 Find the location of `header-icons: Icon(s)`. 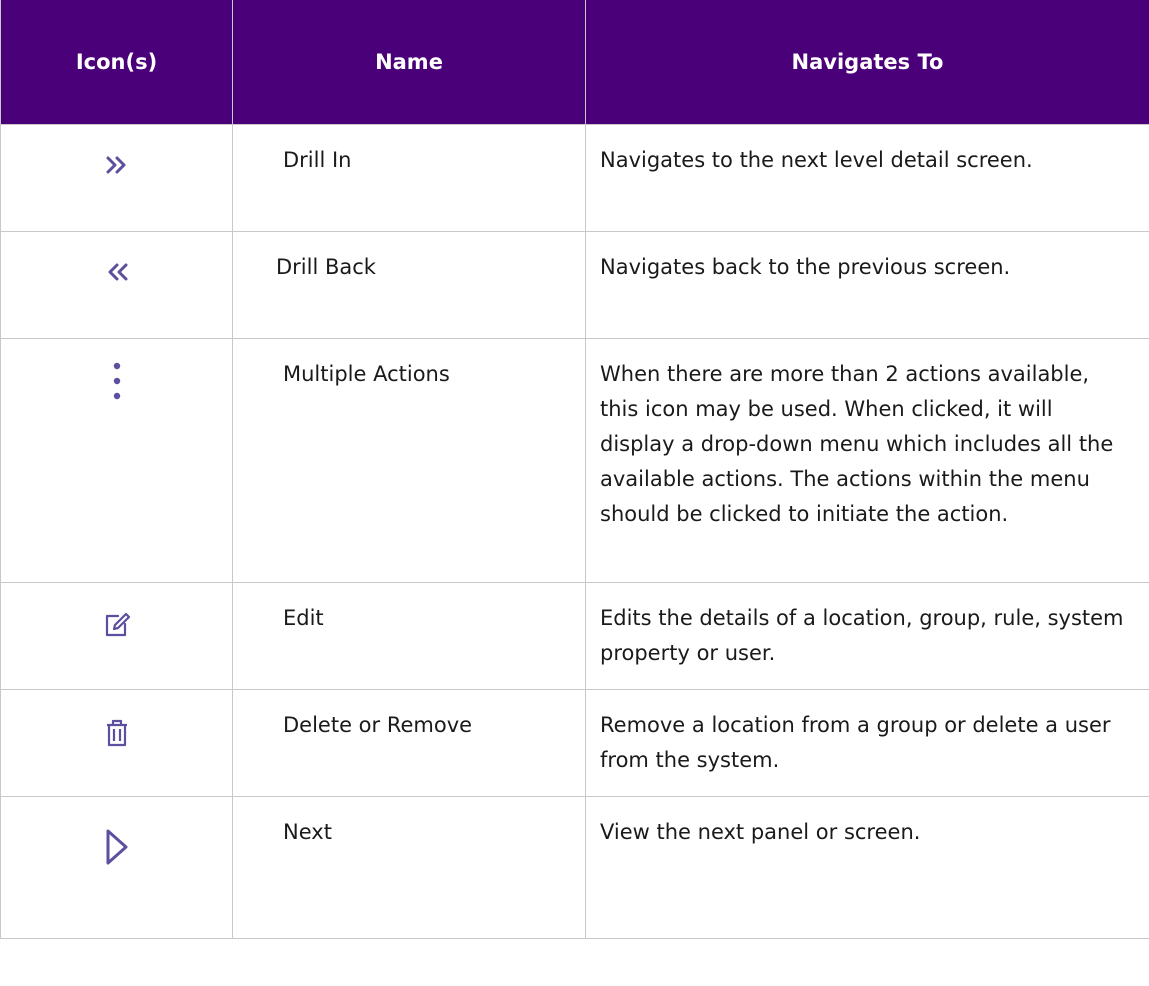

header-icons: Icon(s) is located at coordinates (116, 62).